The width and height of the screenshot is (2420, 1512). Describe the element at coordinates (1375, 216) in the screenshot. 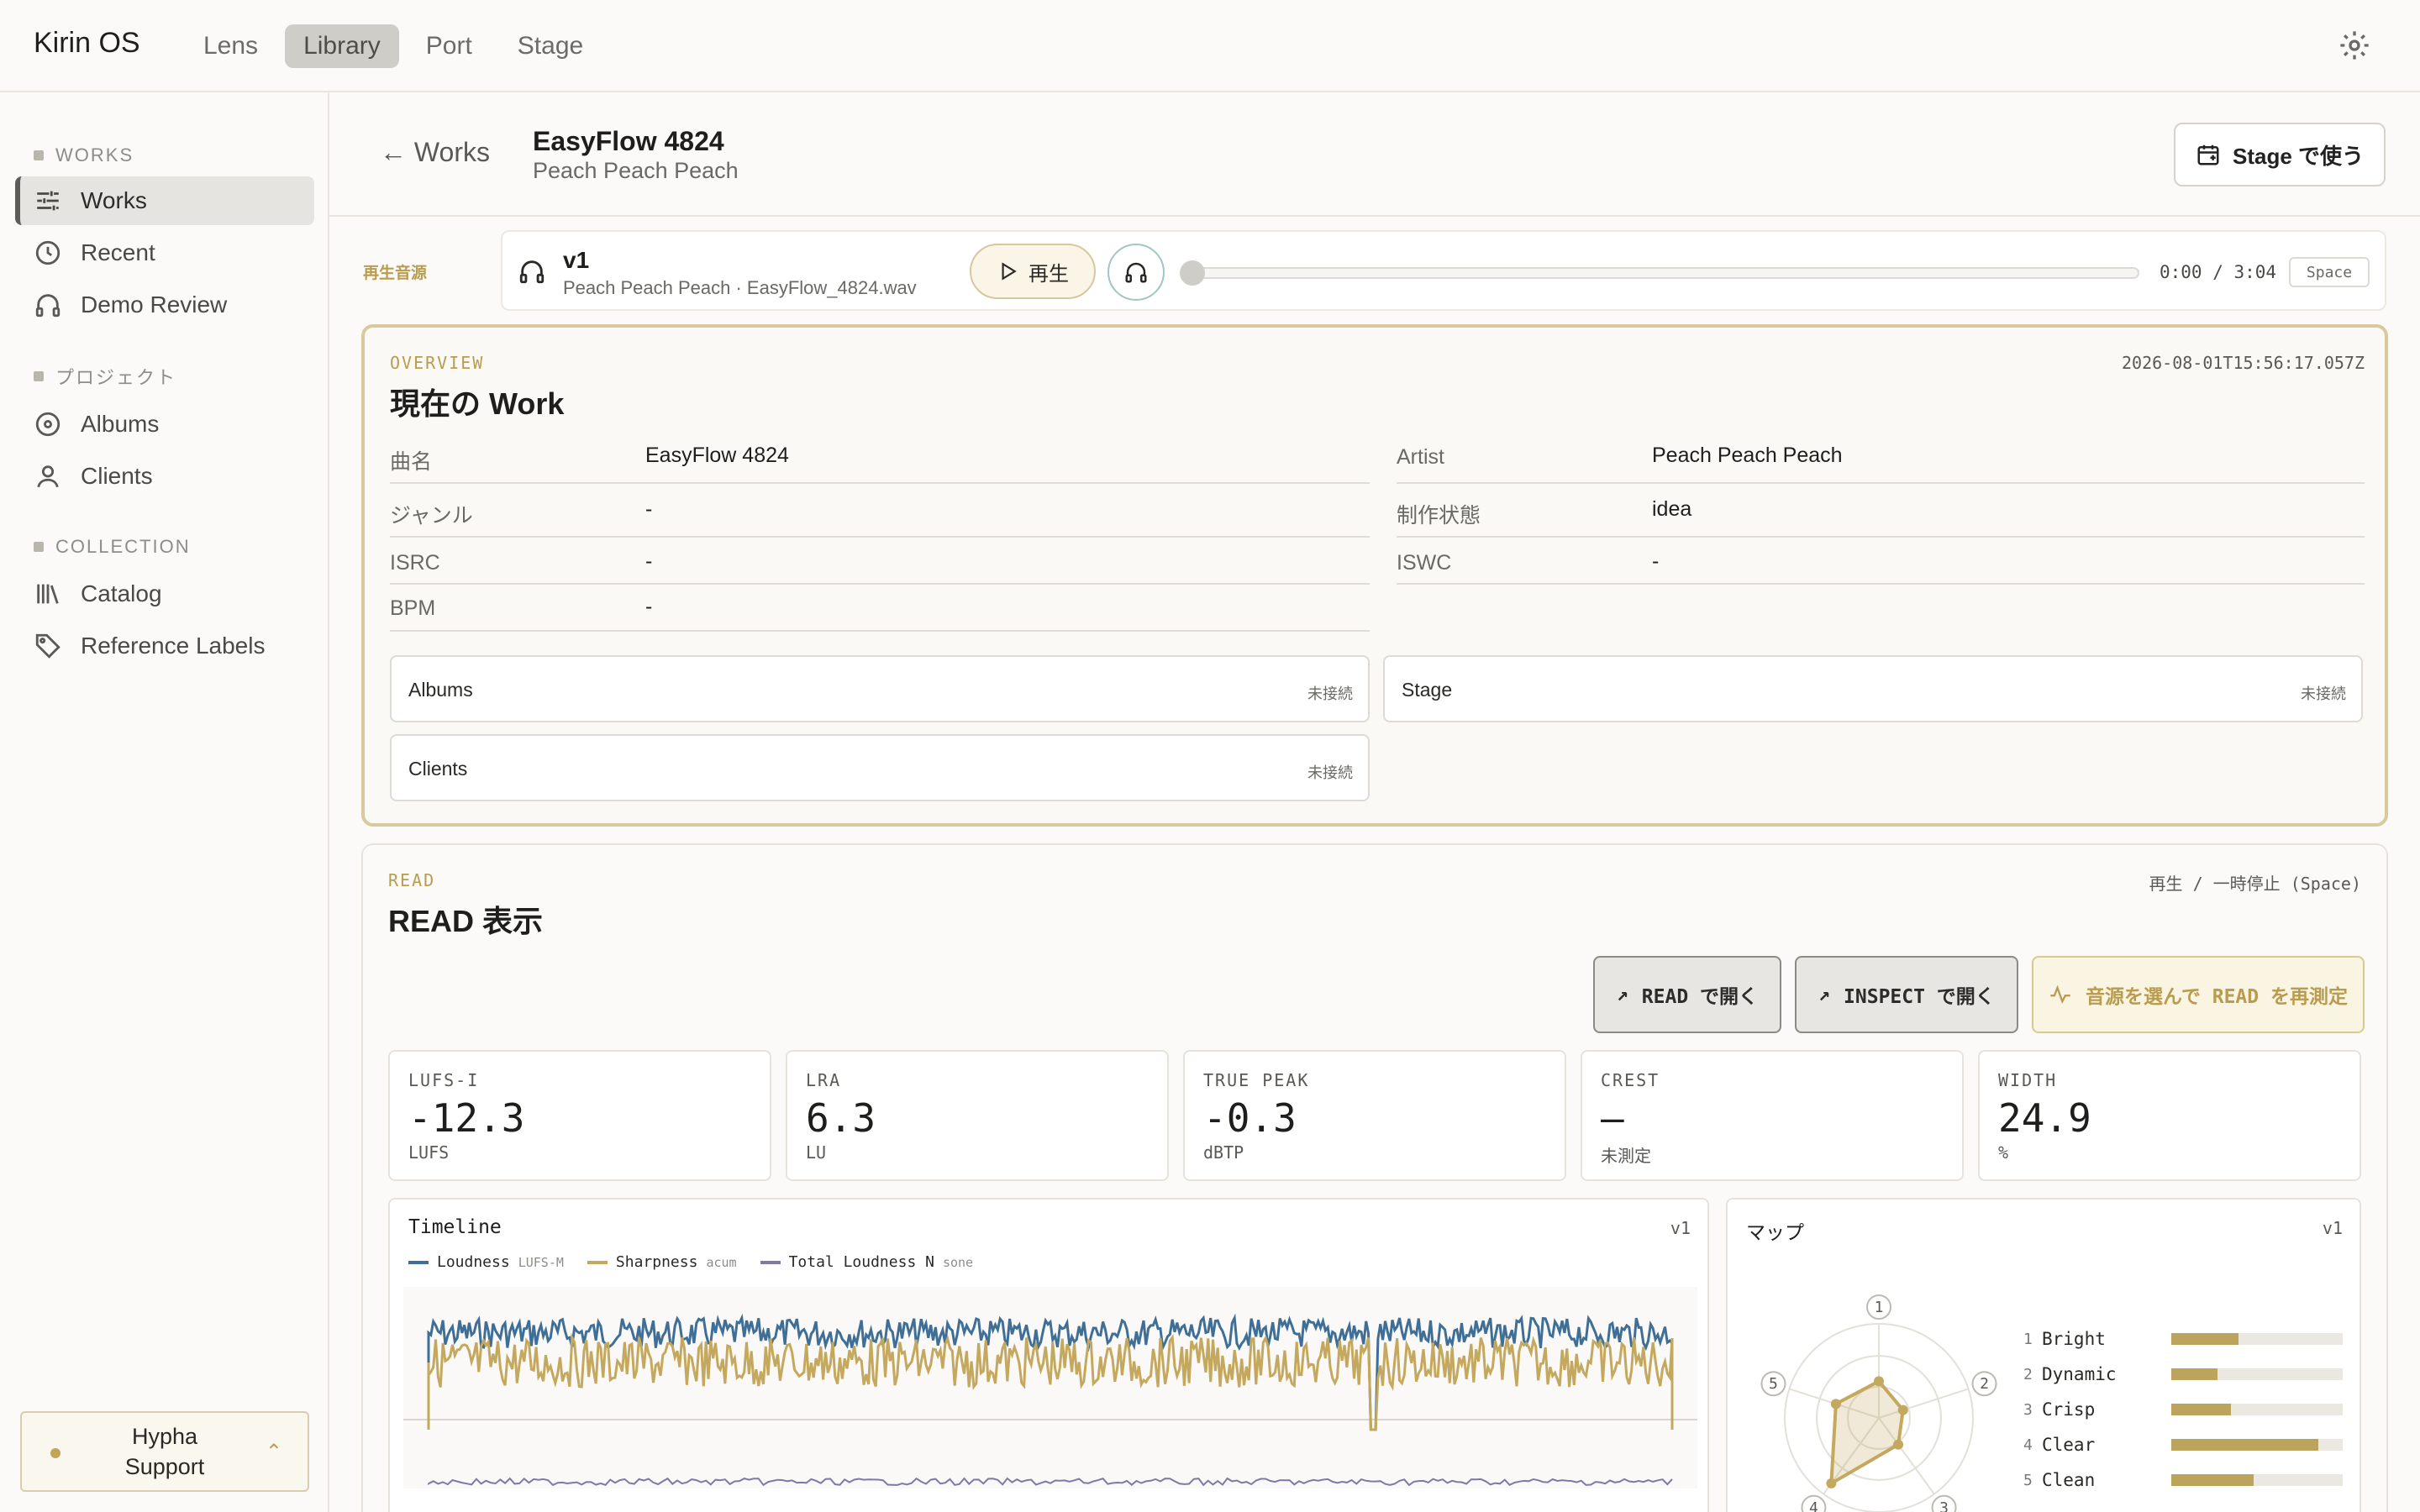

I see `divider` at that location.